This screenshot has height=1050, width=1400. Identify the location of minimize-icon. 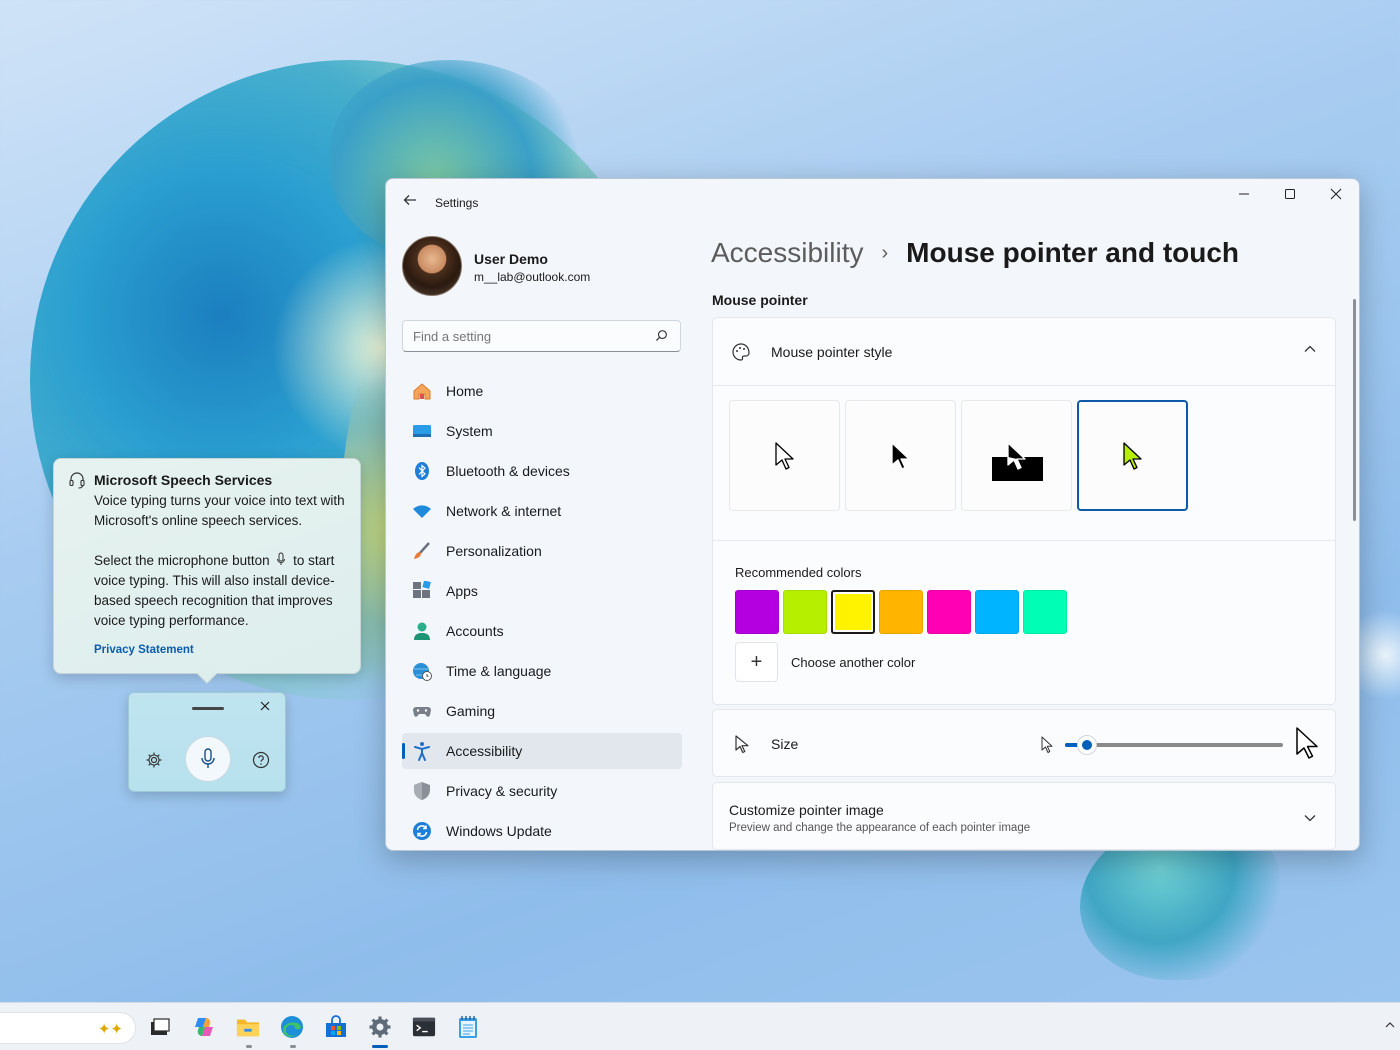
(1244, 195).